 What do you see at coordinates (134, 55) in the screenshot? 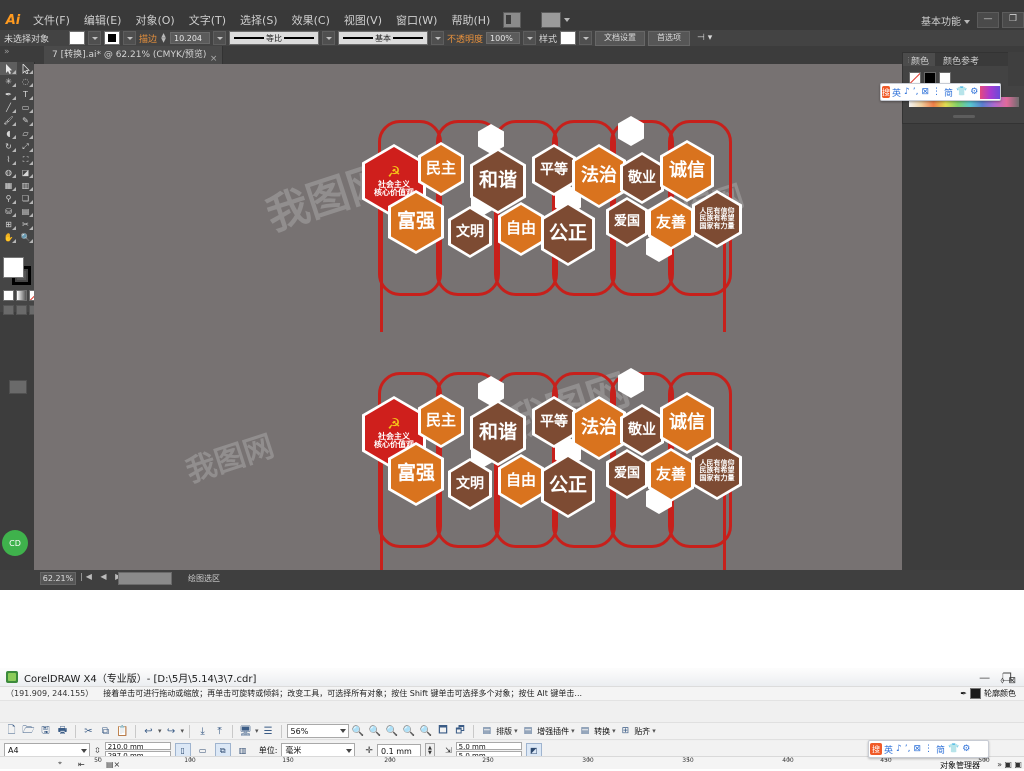
I see `document-tab: 7 [转换].ai* @ 62.21% (CMYK/预览) ×` at bounding box center [134, 55].